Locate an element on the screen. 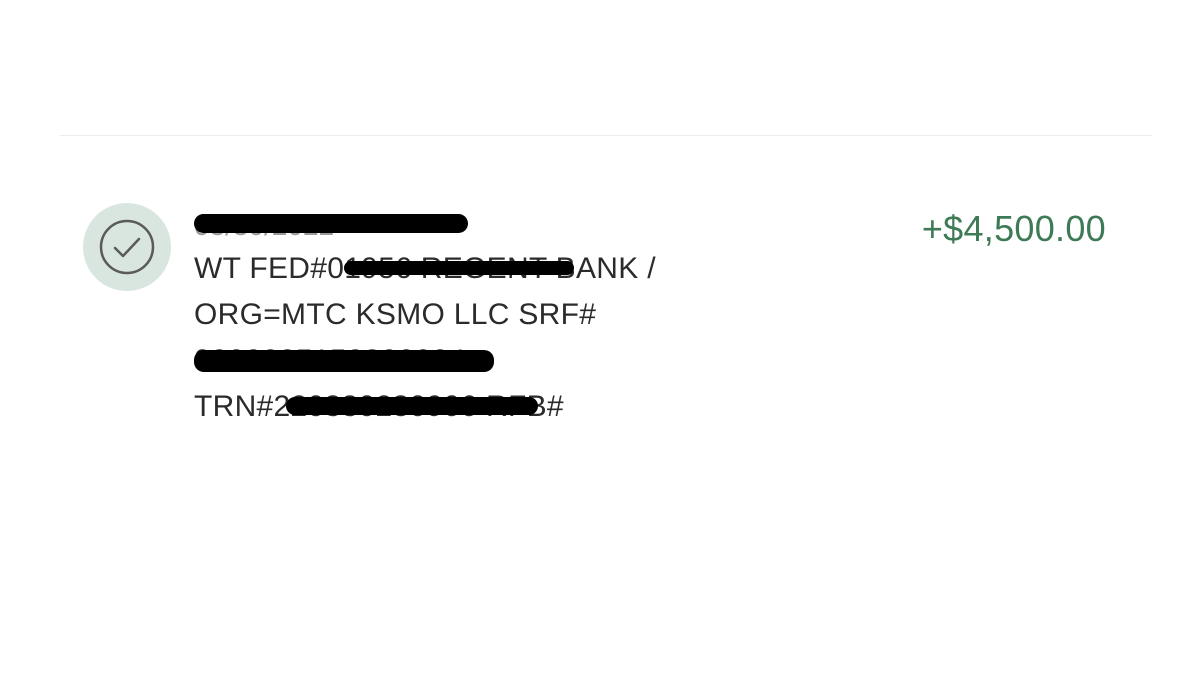 The width and height of the screenshot is (1200, 675). divider is located at coordinates (606, 135).